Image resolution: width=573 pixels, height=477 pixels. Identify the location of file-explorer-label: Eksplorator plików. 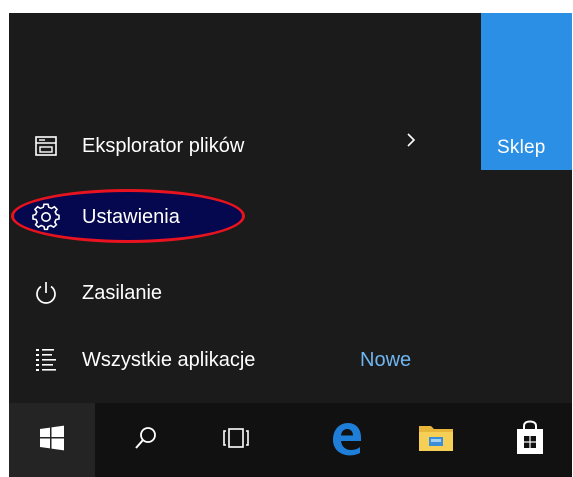
(163, 145).